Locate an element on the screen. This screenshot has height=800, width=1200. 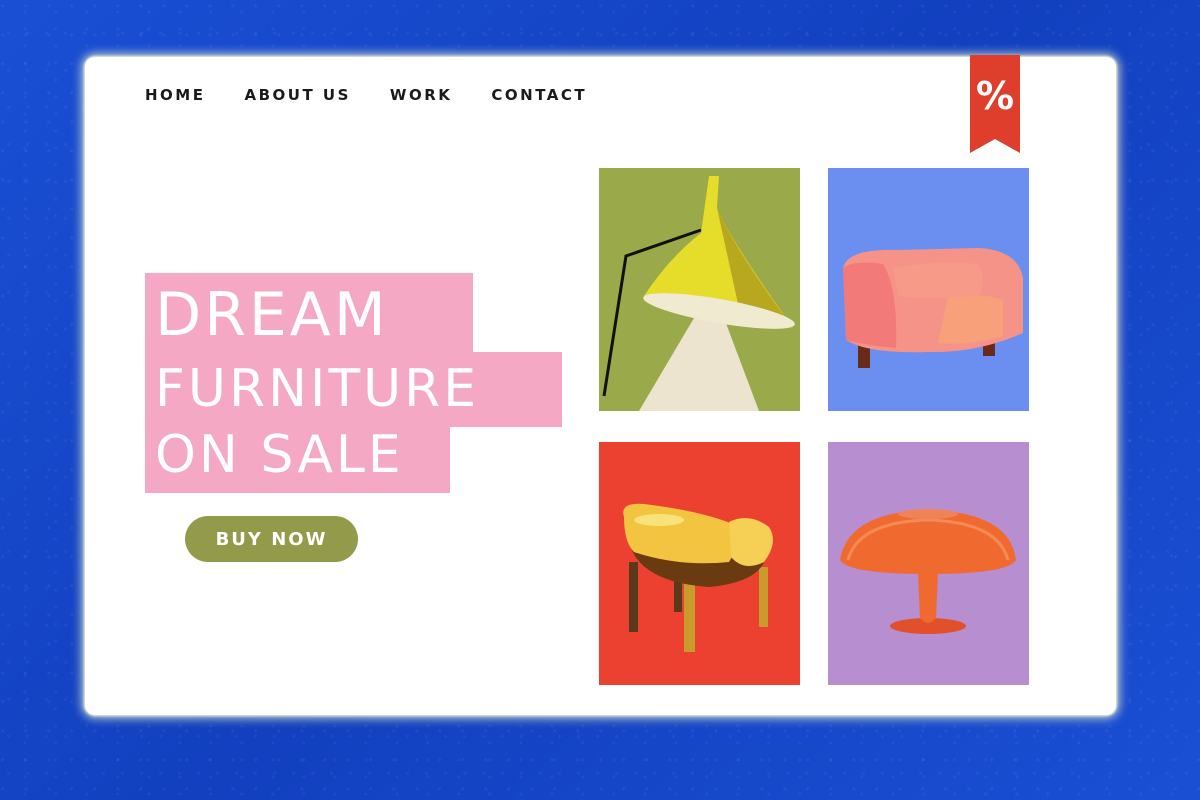
armchair-illustration is located at coordinates (928, 289).